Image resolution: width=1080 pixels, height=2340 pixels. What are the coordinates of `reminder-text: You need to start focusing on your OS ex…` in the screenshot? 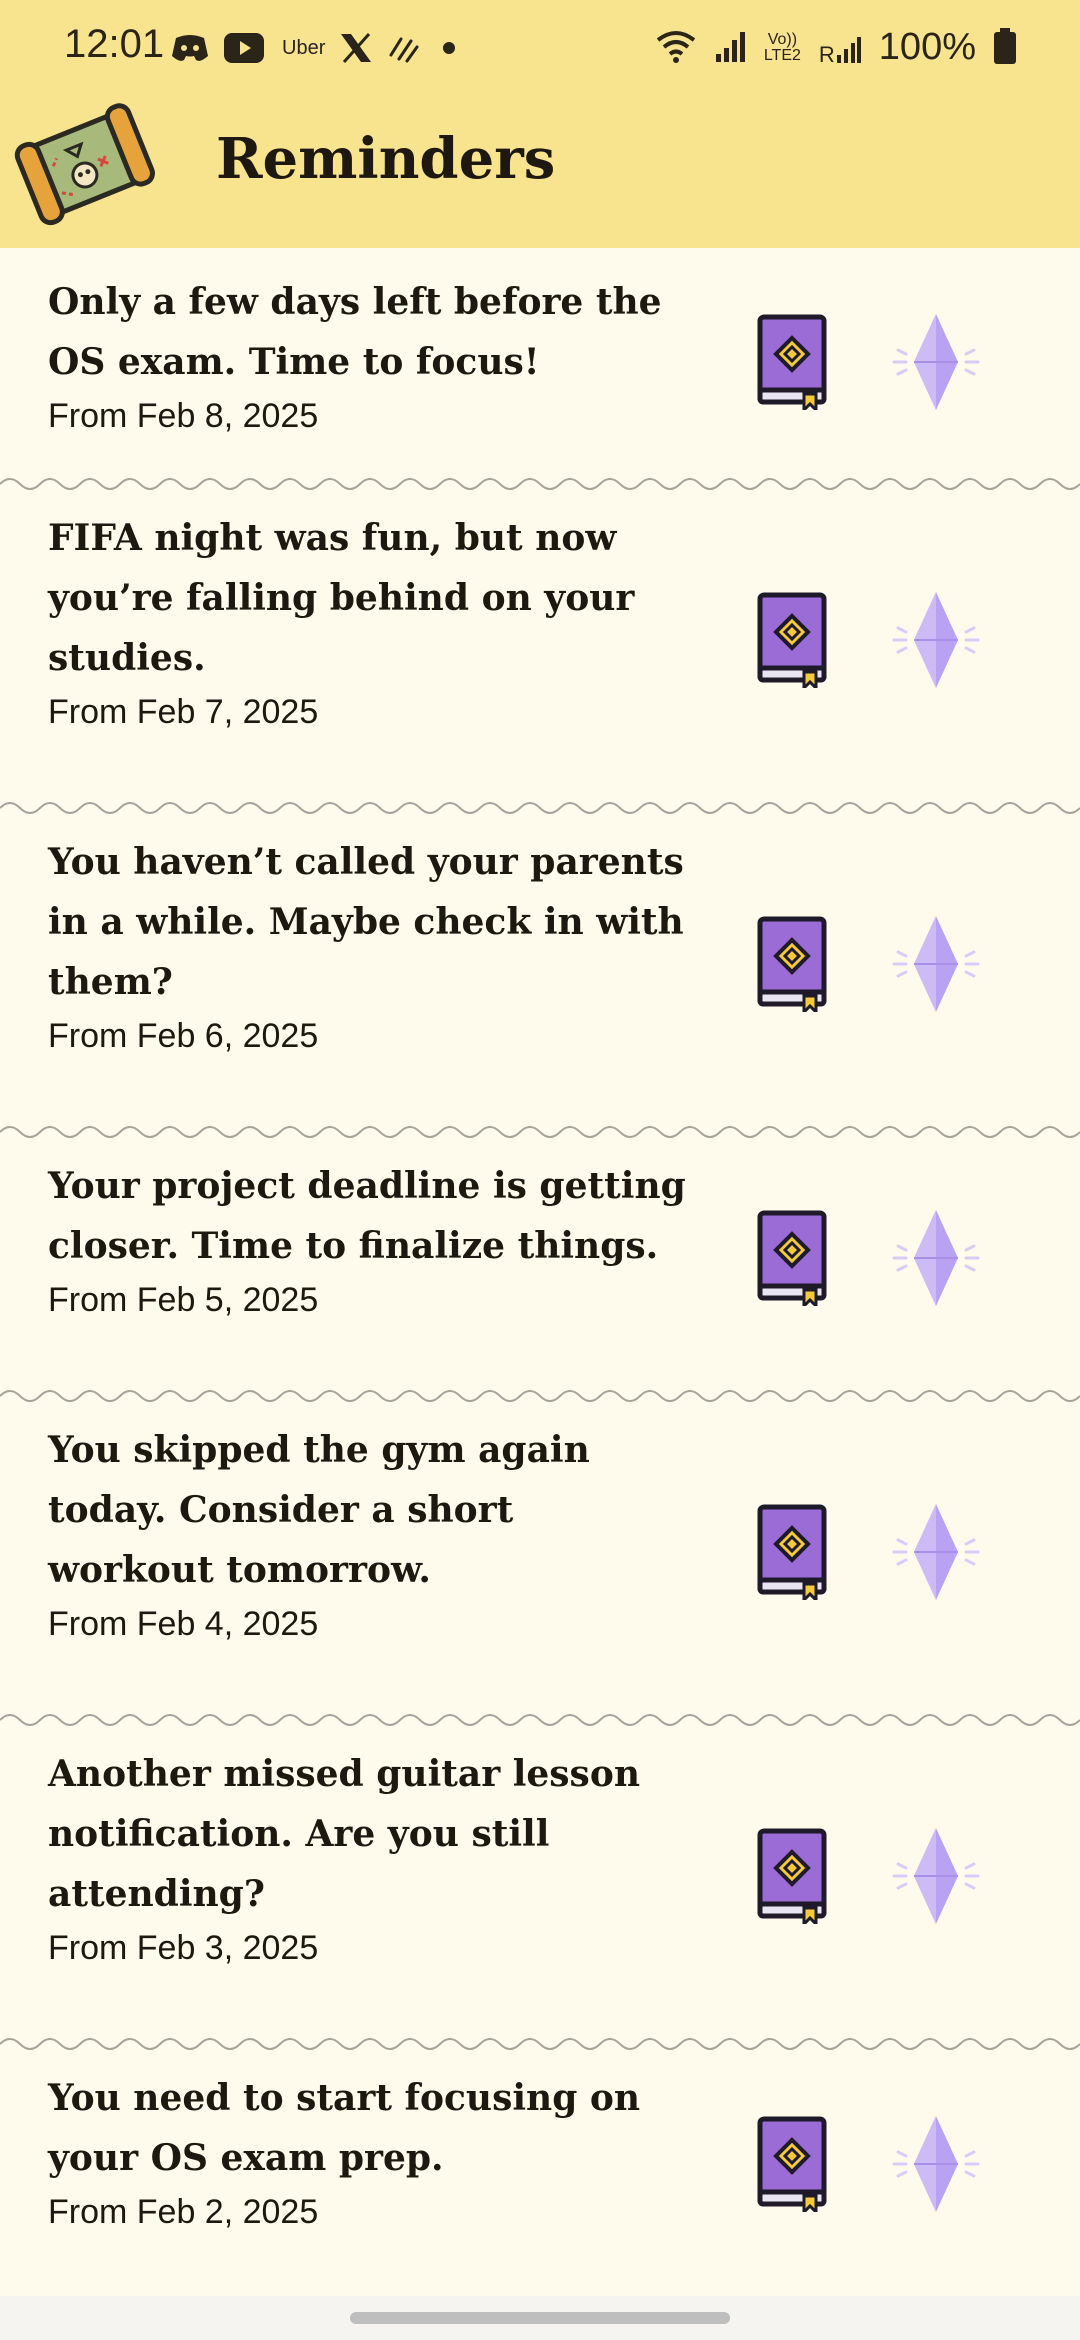 It's located at (368, 2151).